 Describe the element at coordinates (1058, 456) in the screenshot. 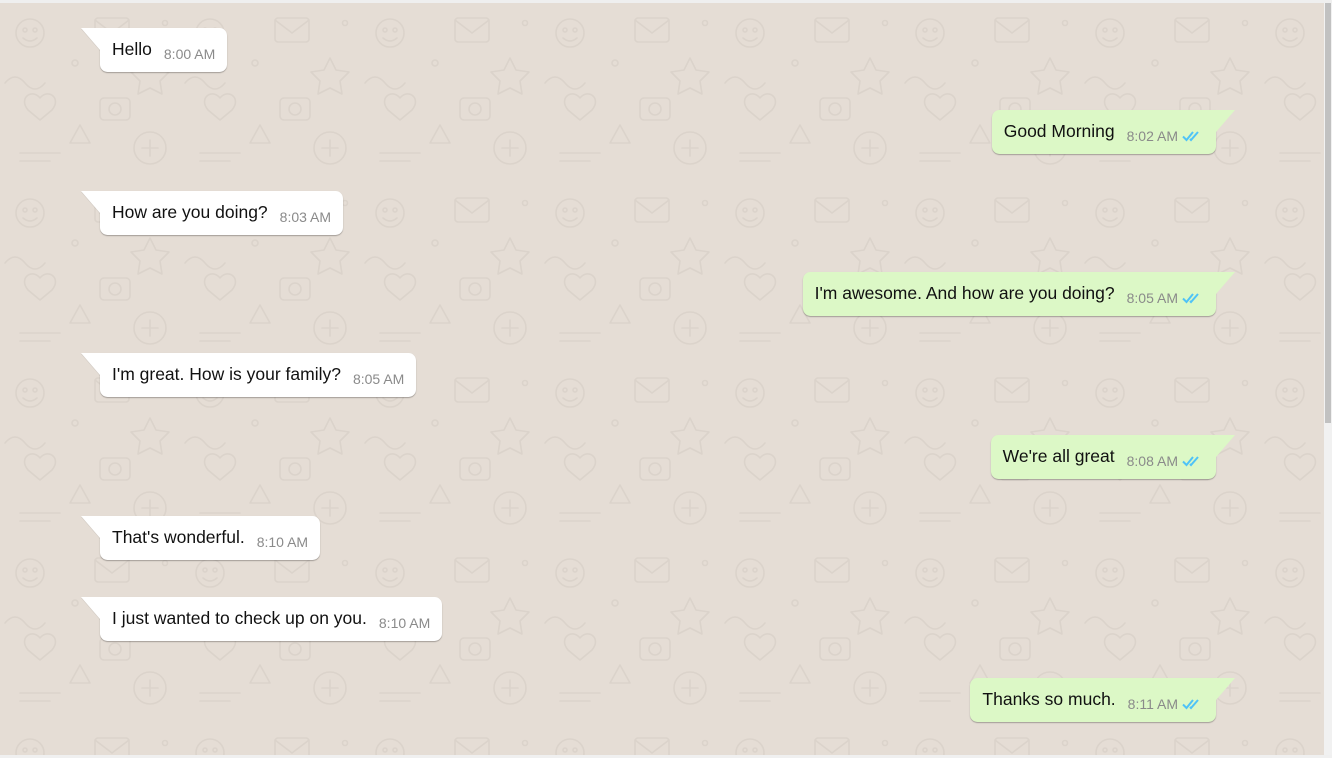

I see `message-text: We're all great` at that location.